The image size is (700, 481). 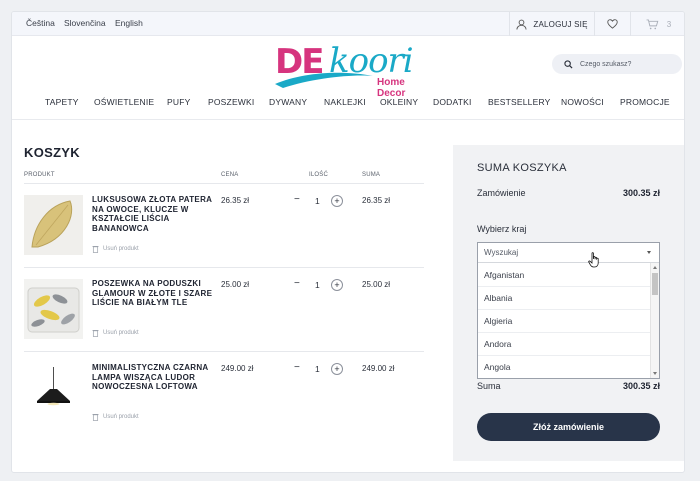 I want to click on total-value: 300.35 zł, so click(x=641, y=386).